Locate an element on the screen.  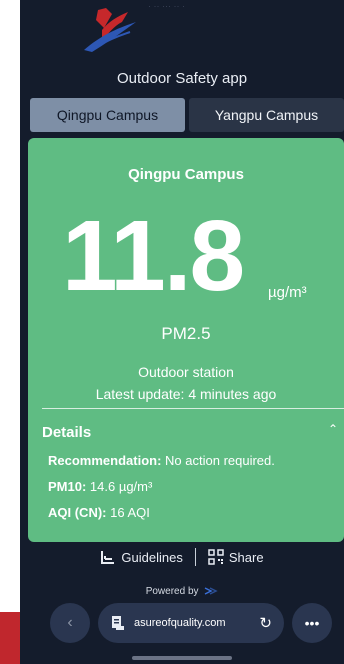
details-header: Details is located at coordinates (66, 432).